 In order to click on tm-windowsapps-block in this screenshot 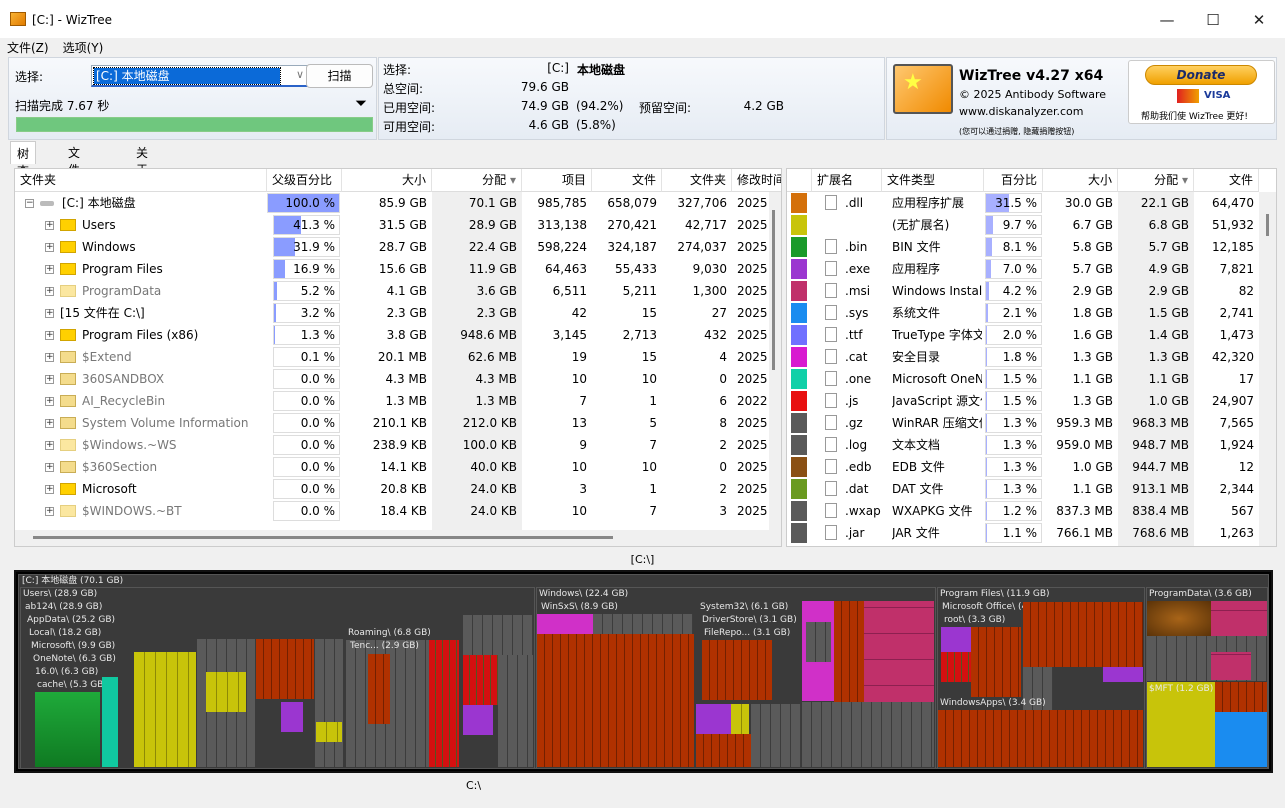, I will do `click(1040, 738)`.